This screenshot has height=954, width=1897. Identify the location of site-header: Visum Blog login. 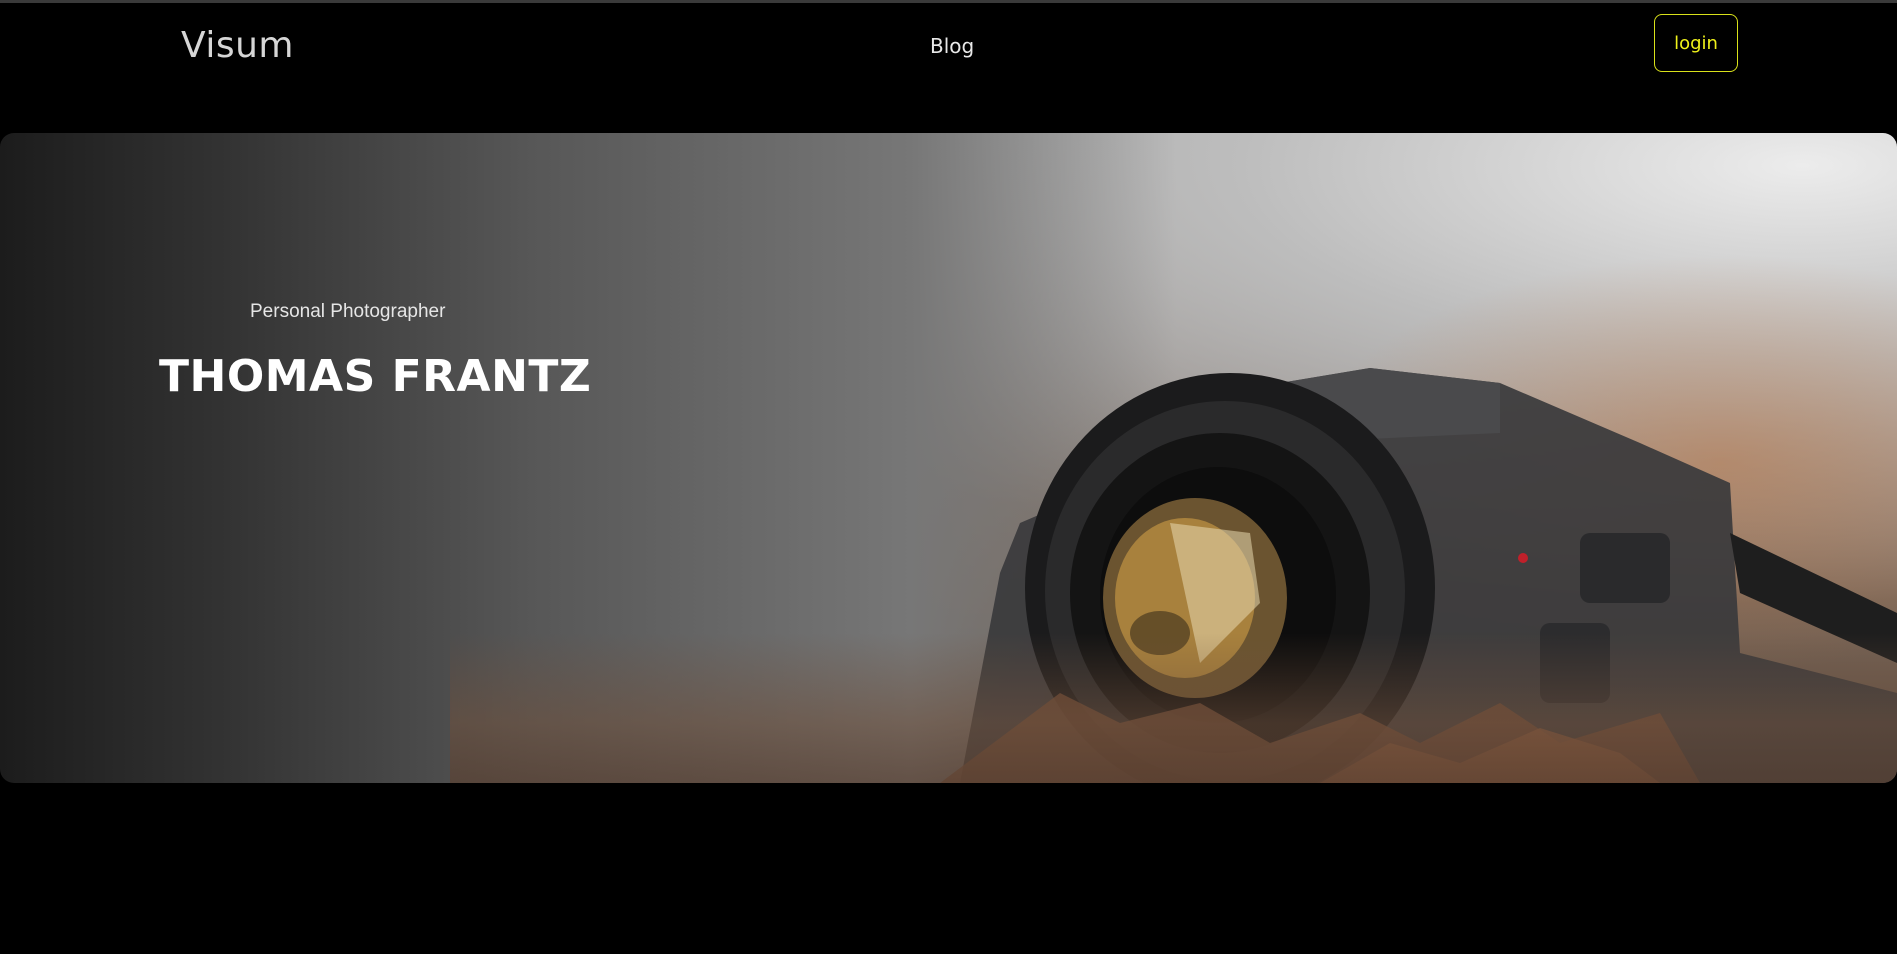
(948, 53).